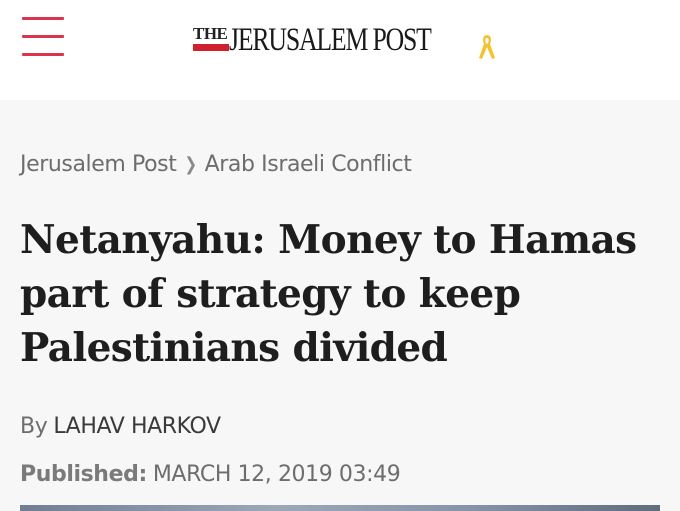 Image resolution: width=680 pixels, height=511 pixels. I want to click on logo-the-text: THE, so click(211, 37).